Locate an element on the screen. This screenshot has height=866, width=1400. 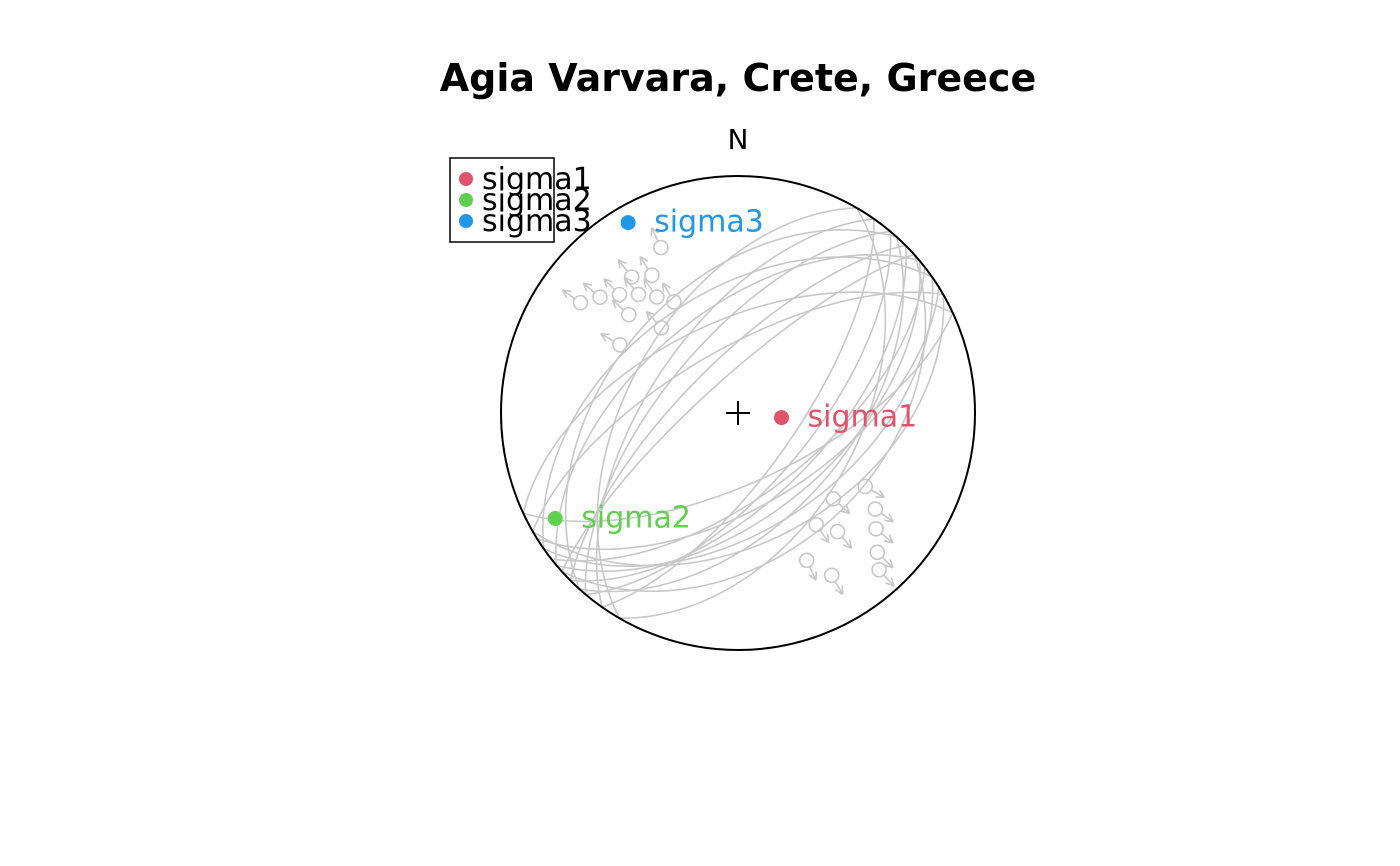
sigma2-label: sigma2 is located at coordinates (636, 518).